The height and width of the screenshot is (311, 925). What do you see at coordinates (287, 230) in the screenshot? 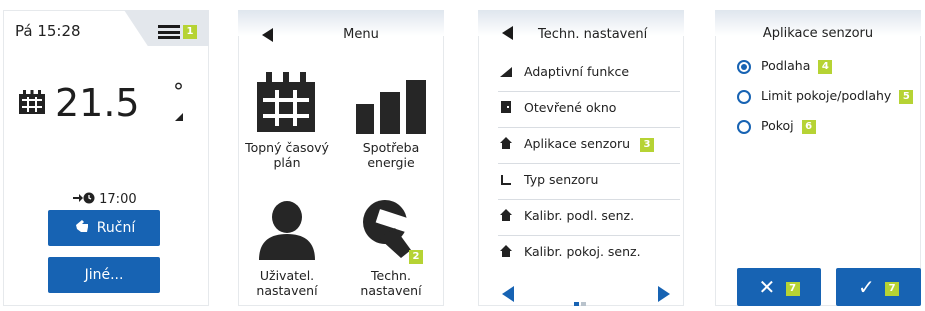
I see `user-icon` at bounding box center [287, 230].